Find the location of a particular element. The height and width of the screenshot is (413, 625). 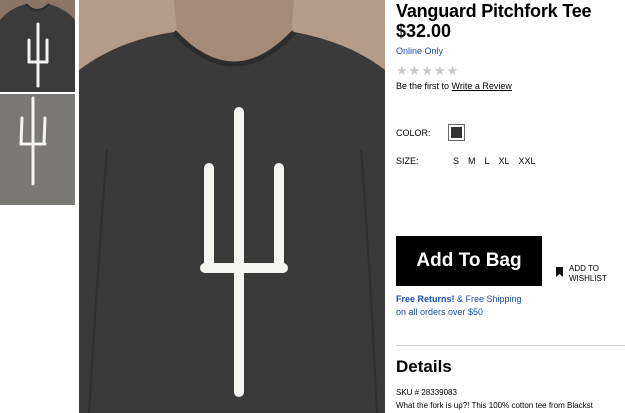

thumbnail-front is located at coordinates (37, 46).